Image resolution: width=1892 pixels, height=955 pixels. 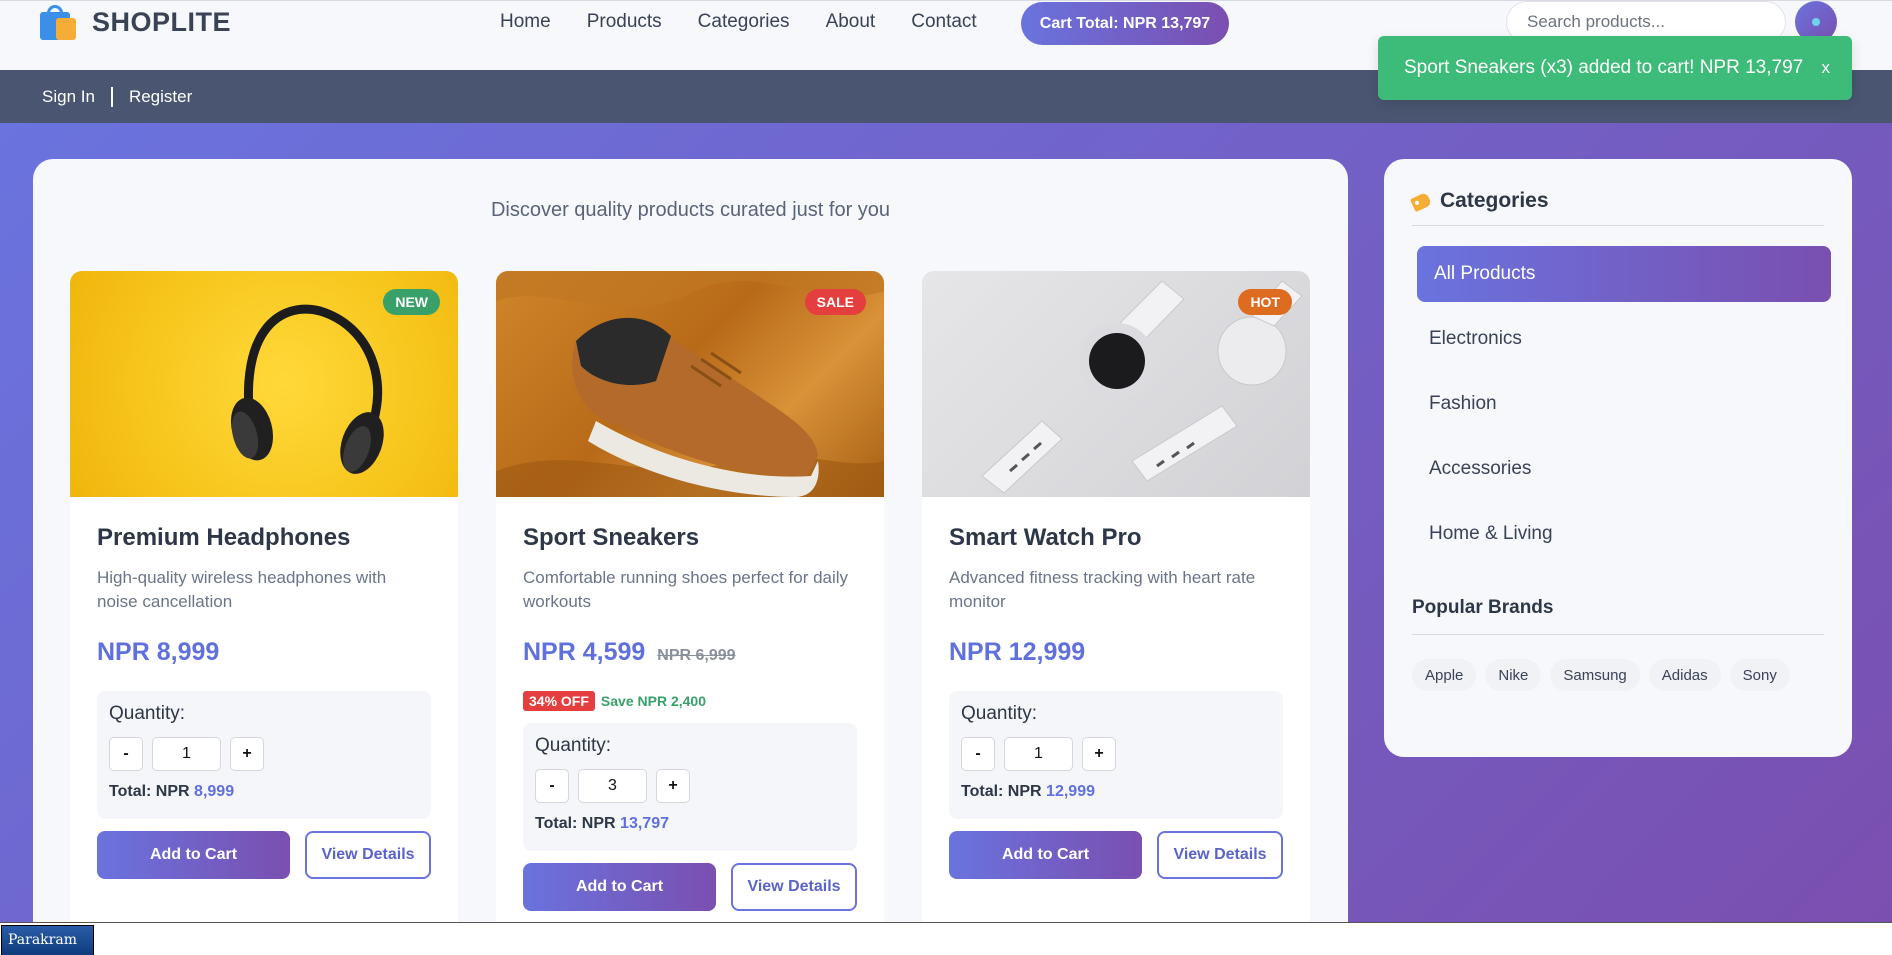 What do you see at coordinates (264, 792) in the screenshot?
I see `line-total: Total: NPR 8,999` at bounding box center [264, 792].